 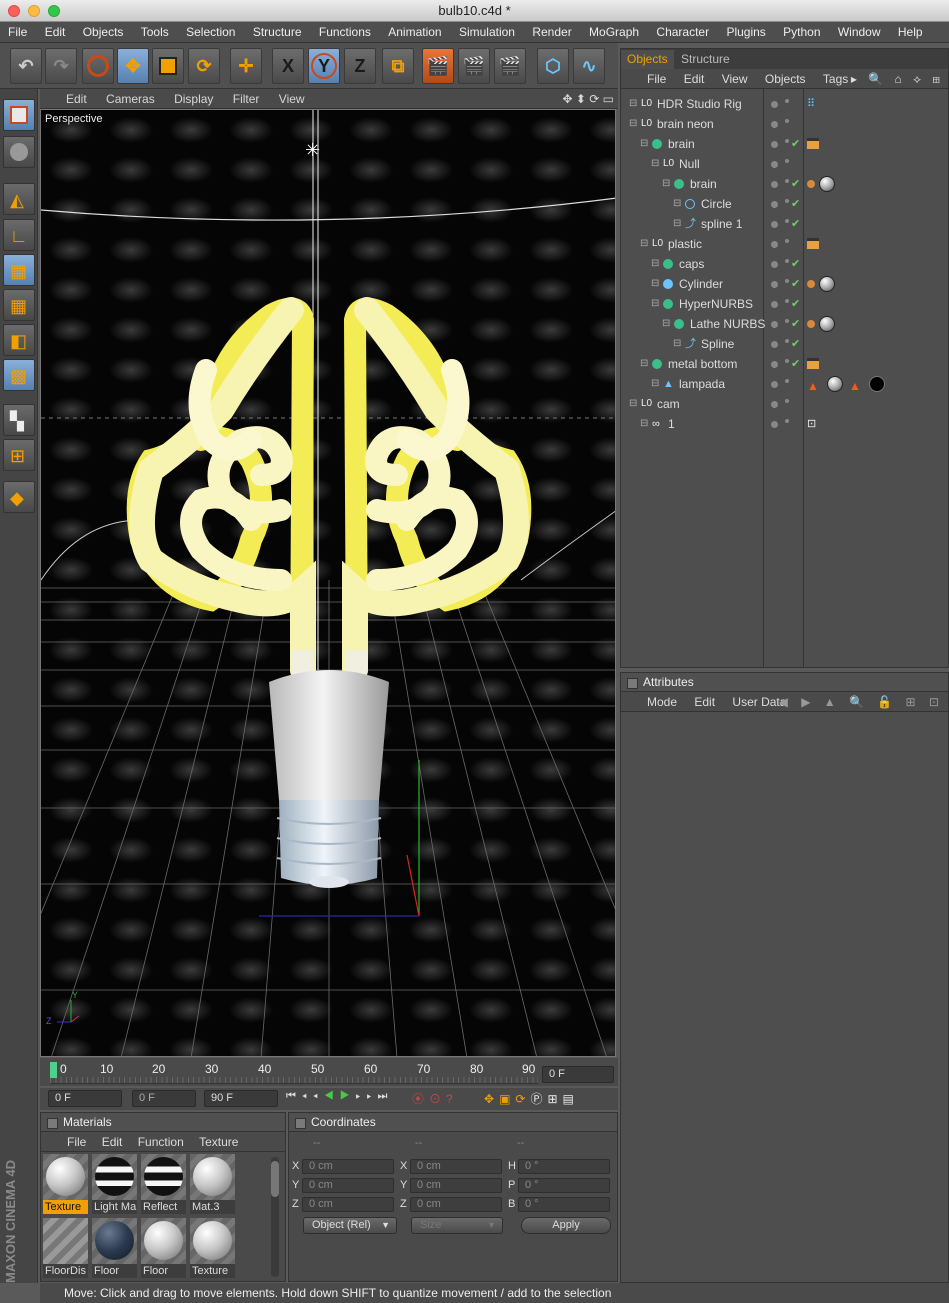 I want to click on live-selection-button, so click(x=98, y=66).